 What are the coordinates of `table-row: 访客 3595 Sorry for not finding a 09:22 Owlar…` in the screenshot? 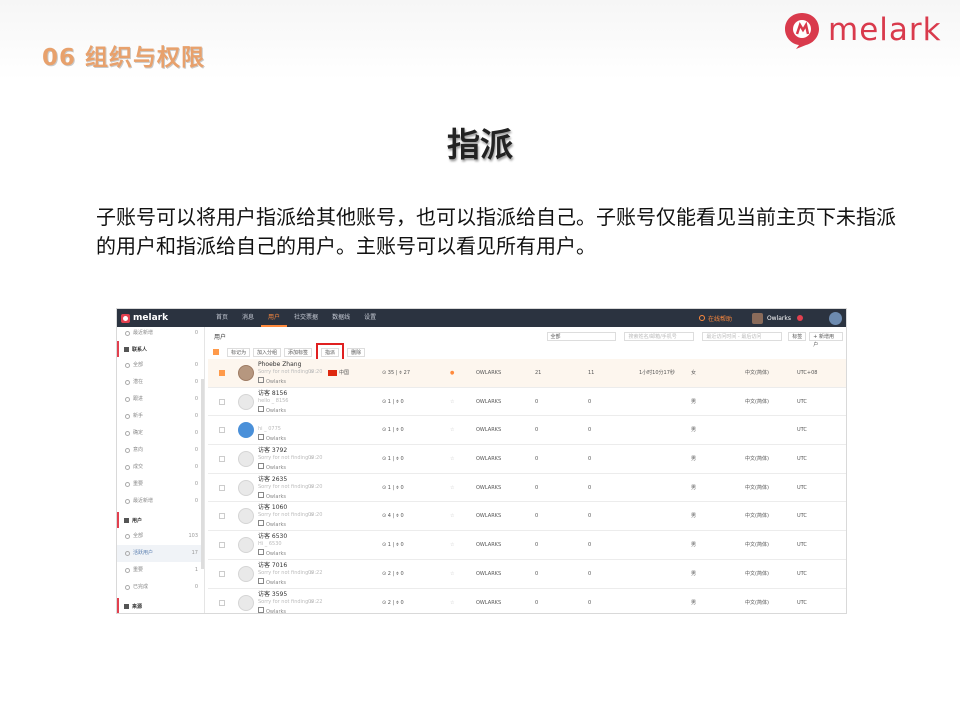 It's located at (527, 601).